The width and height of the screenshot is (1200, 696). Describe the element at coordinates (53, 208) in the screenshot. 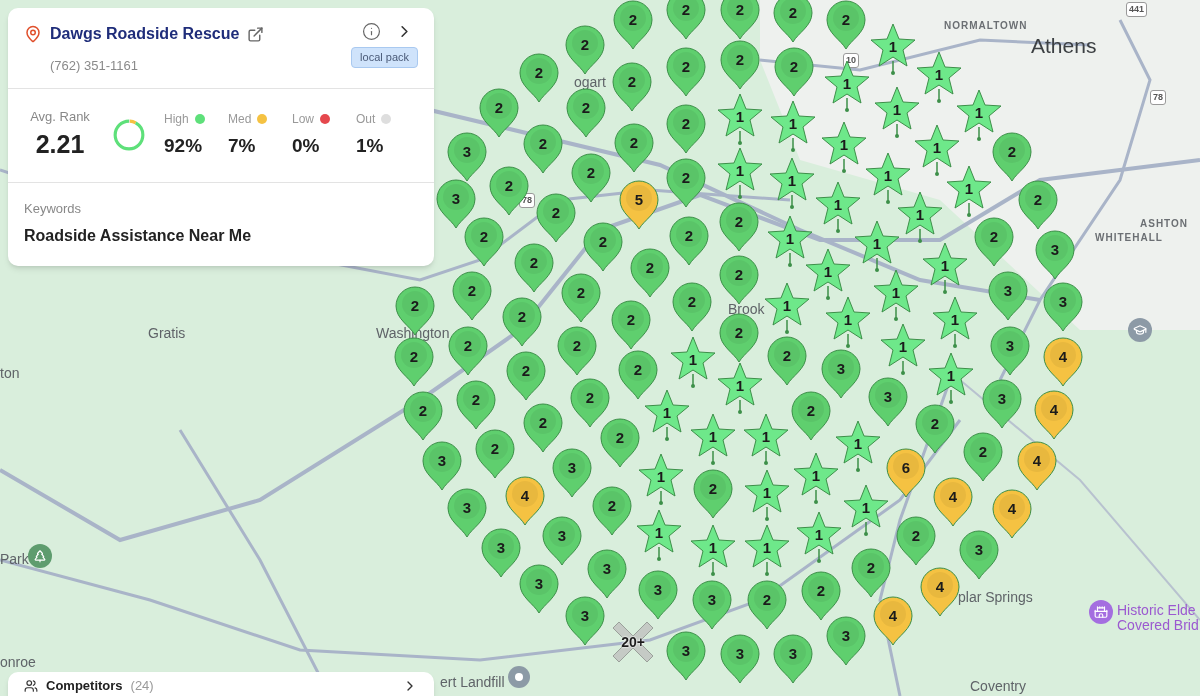

I see `keywords-label: Keywords` at that location.